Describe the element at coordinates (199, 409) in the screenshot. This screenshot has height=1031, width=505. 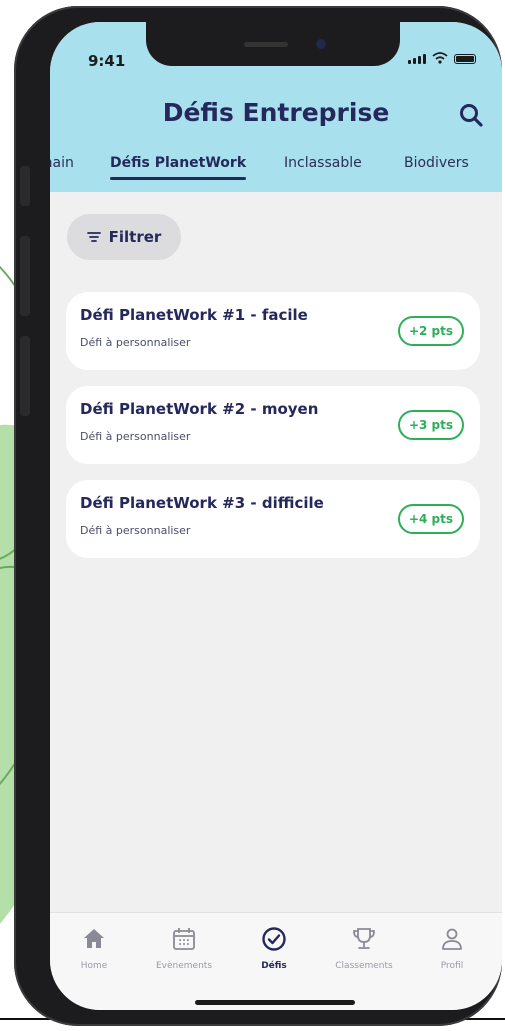
I see `challenge-title: Défi PlanetWork #2 - moyen` at that location.